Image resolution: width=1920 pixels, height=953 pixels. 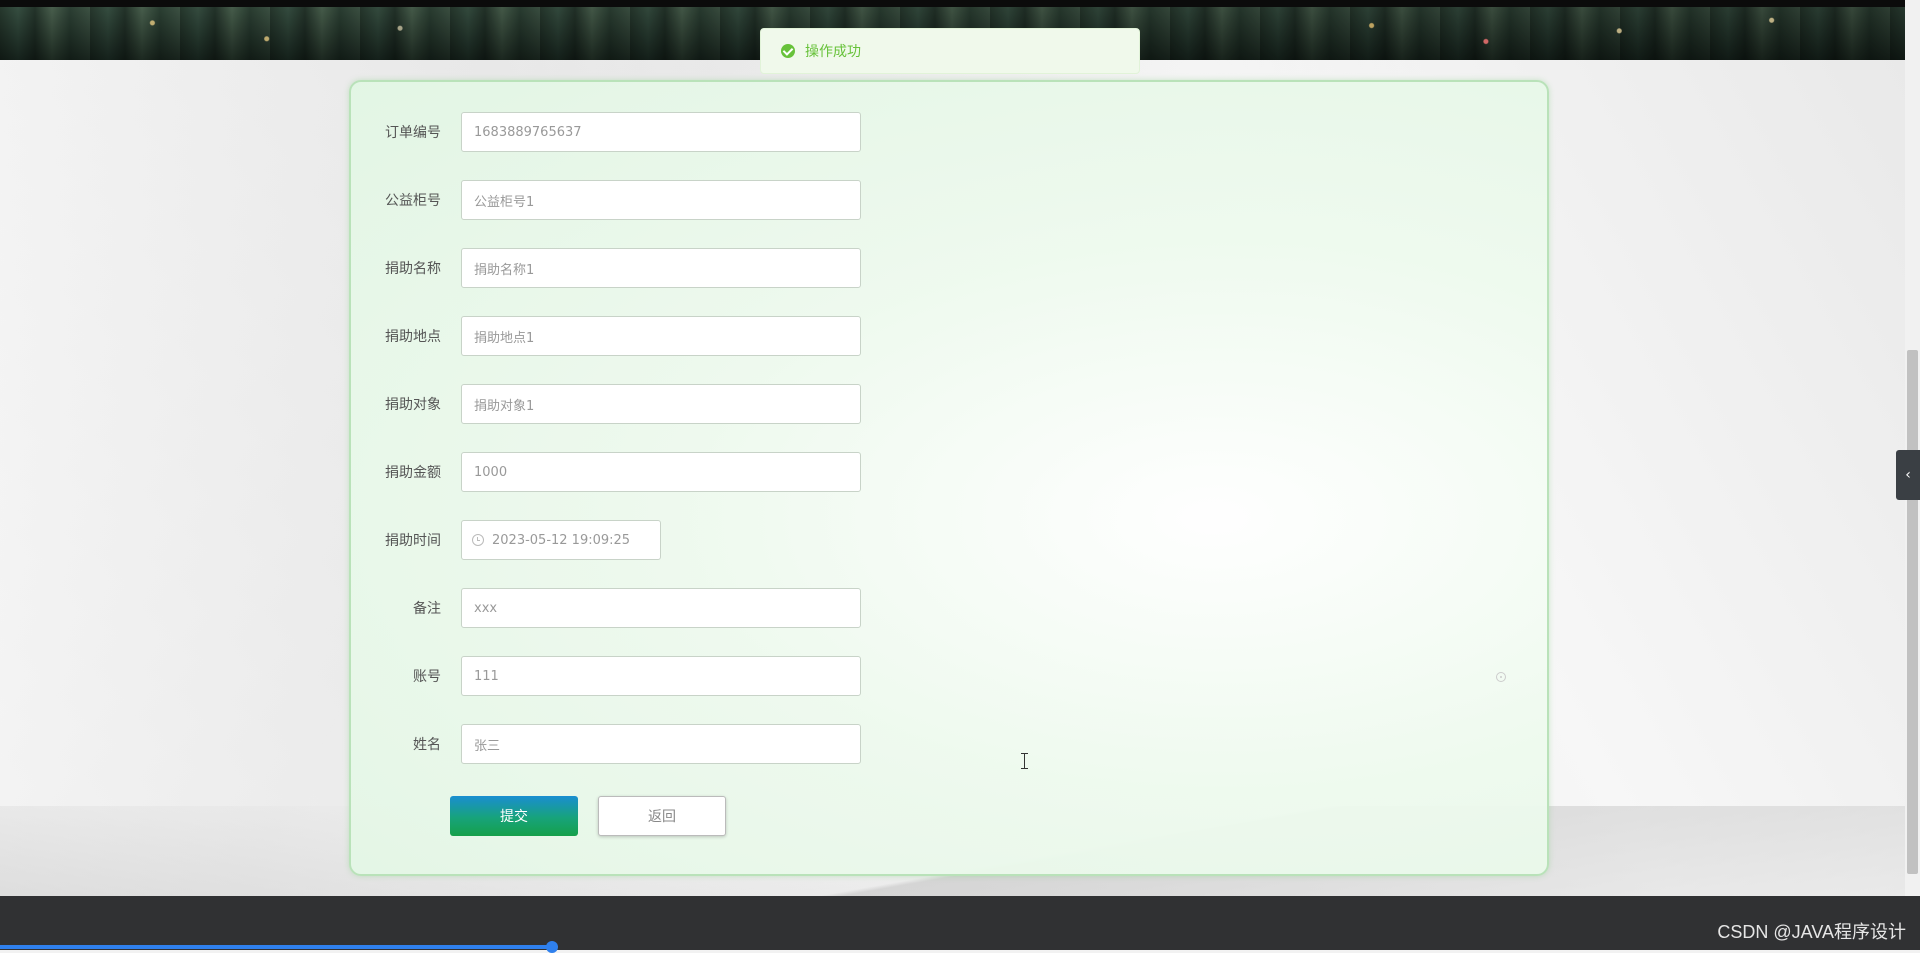 I want to click on form-row-donation-location: 捐助地点 捐助地点1, so click(x=606, y=336).